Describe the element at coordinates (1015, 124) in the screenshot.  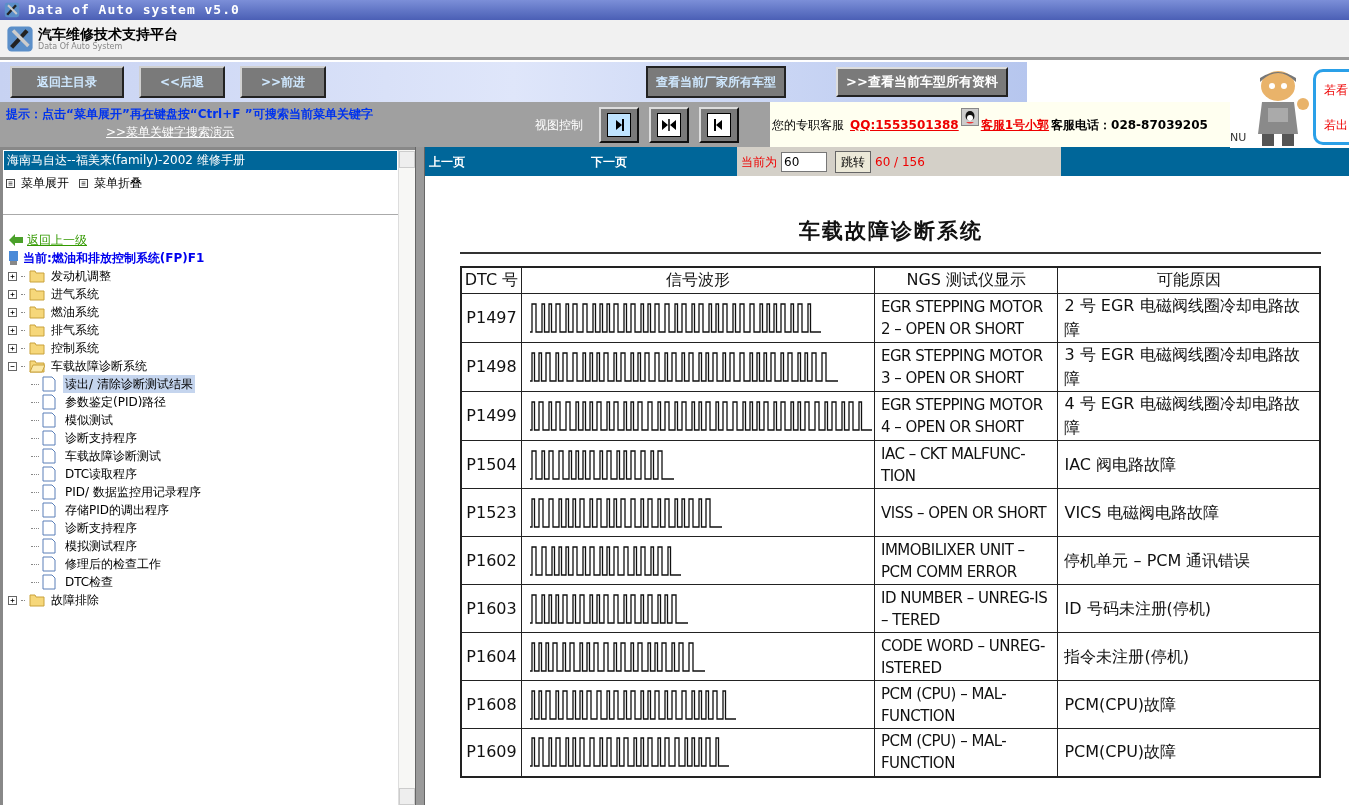
I see `agent-link: 客服1号小郭` at that location.